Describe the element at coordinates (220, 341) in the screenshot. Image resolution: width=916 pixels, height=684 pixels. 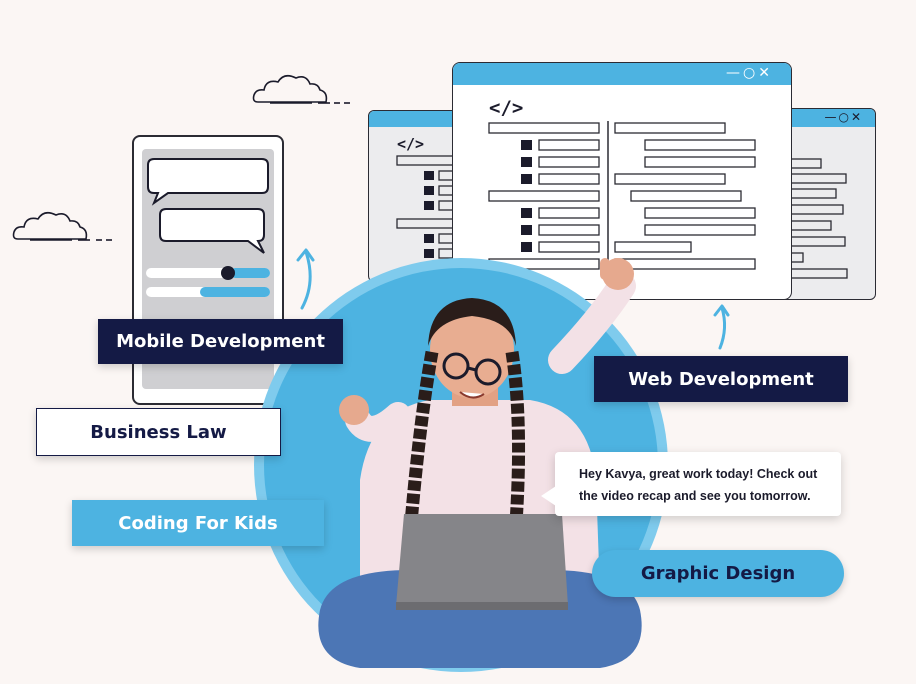
I see `mobile-development-label: Mobile Development` at that location.